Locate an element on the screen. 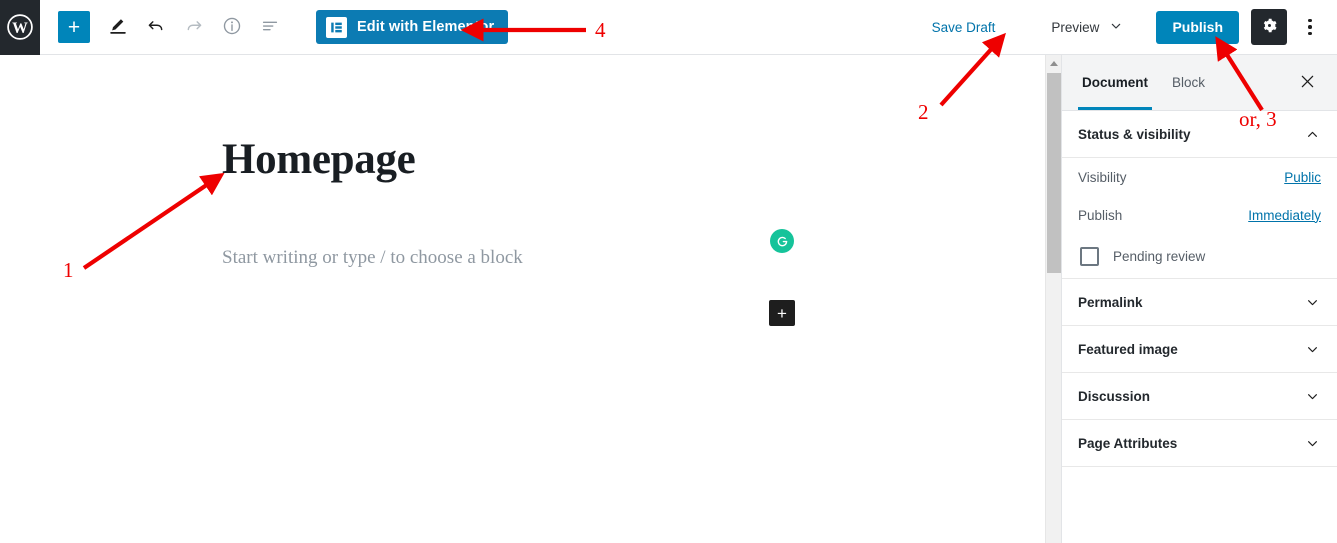  elementor-button-label: Edit with Elementor is located at coordinates (426, 27).